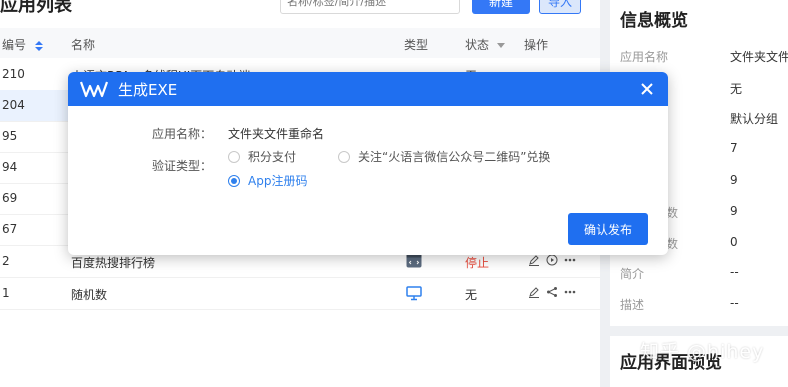 This screenshot has height=387, width=788. I want to click on page-title: 应用列表, so click(36, 8).